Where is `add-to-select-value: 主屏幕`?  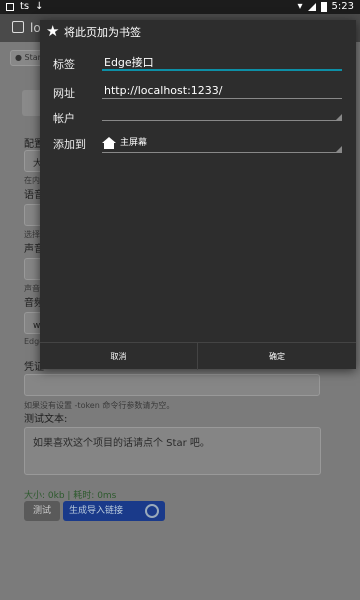
add-to-select-value: 主屏幕 is located at coordinates (134, 143).